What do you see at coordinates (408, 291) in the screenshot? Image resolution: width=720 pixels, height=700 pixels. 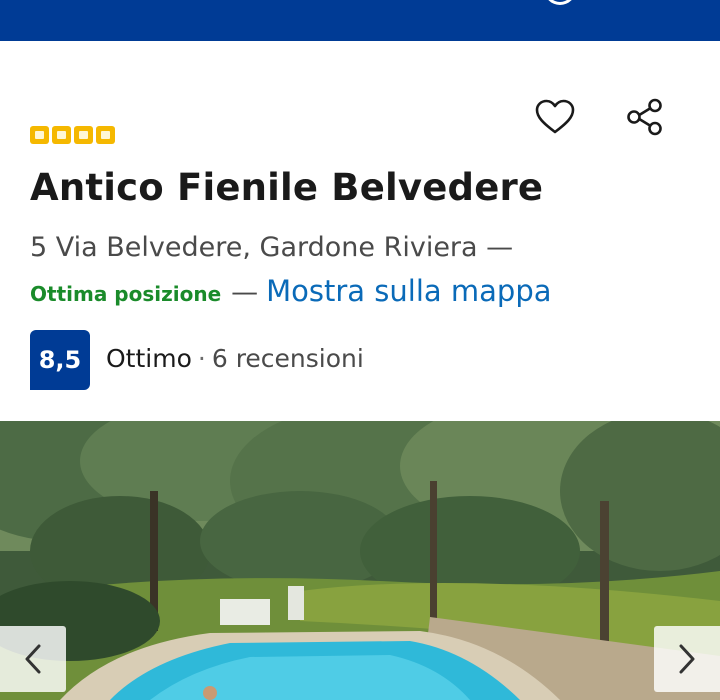 I see `show-on-map-link: Mostra sulla mappa` at bounding box center [408, 291].